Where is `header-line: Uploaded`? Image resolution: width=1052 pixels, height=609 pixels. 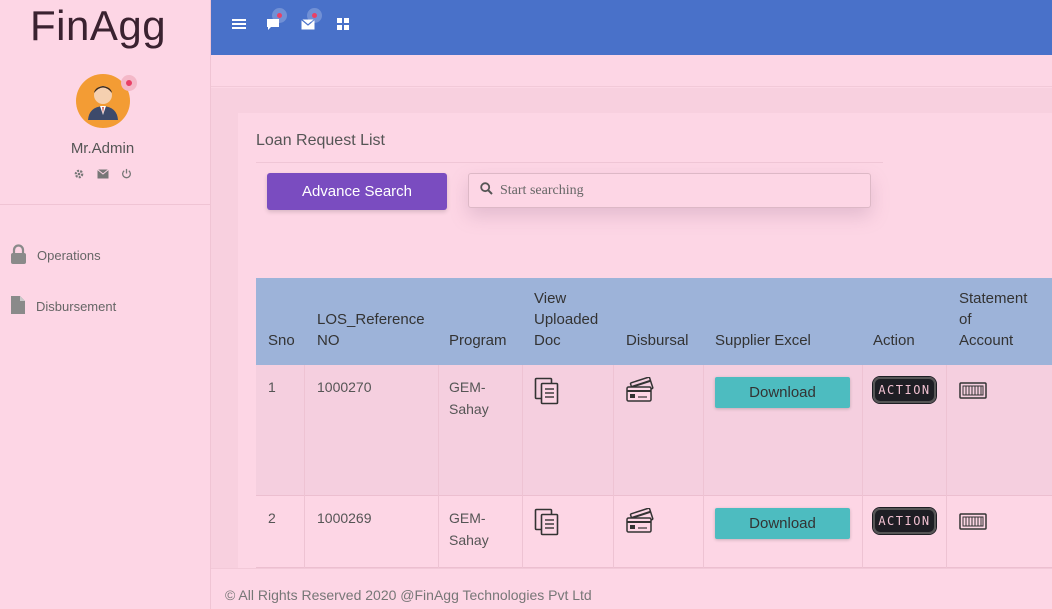
header-line: Uploaded is located at coordinates (566, 319).